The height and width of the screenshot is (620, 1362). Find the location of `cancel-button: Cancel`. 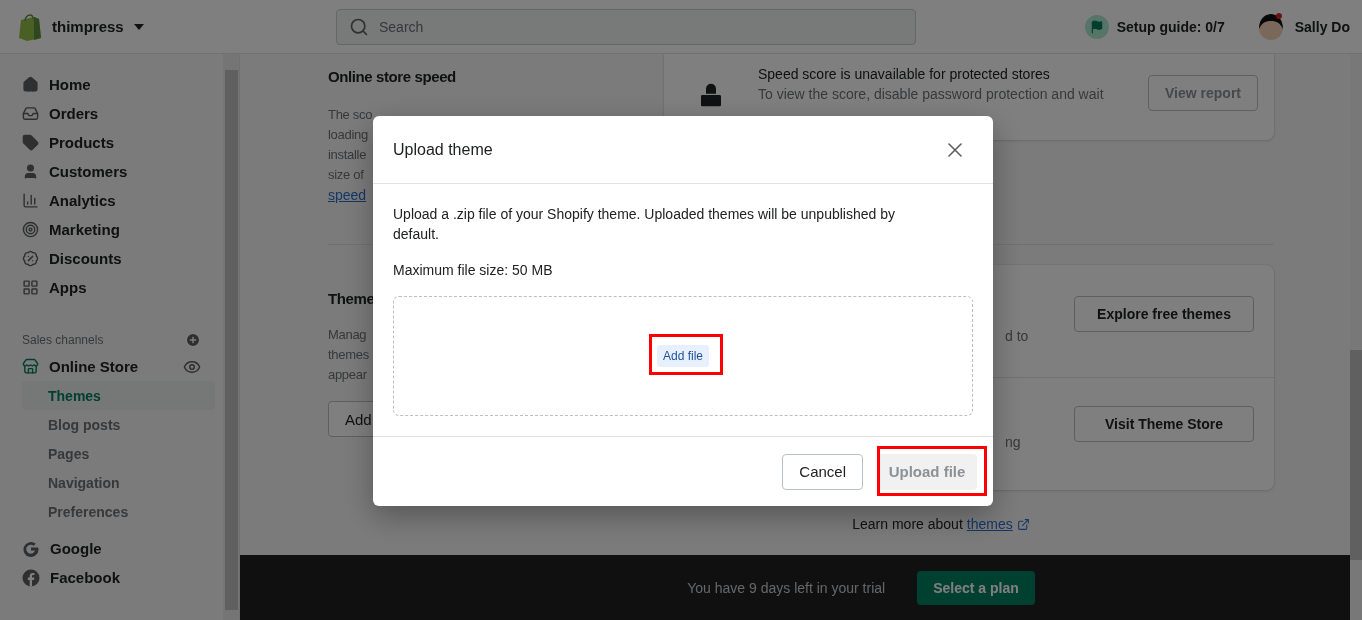

cancel-button: Cancel is located at coordinates (822, 471).